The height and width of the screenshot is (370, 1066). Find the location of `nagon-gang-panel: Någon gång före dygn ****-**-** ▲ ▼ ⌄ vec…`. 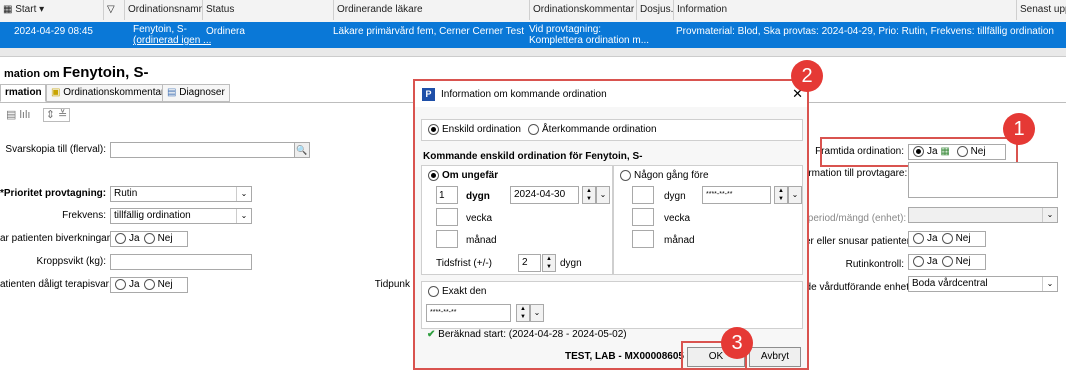

nagon-gang-panel: Någon gång före dygn ****-**-** ▲ ▼ ⌄ vec… is located at coordinates (708, 220).